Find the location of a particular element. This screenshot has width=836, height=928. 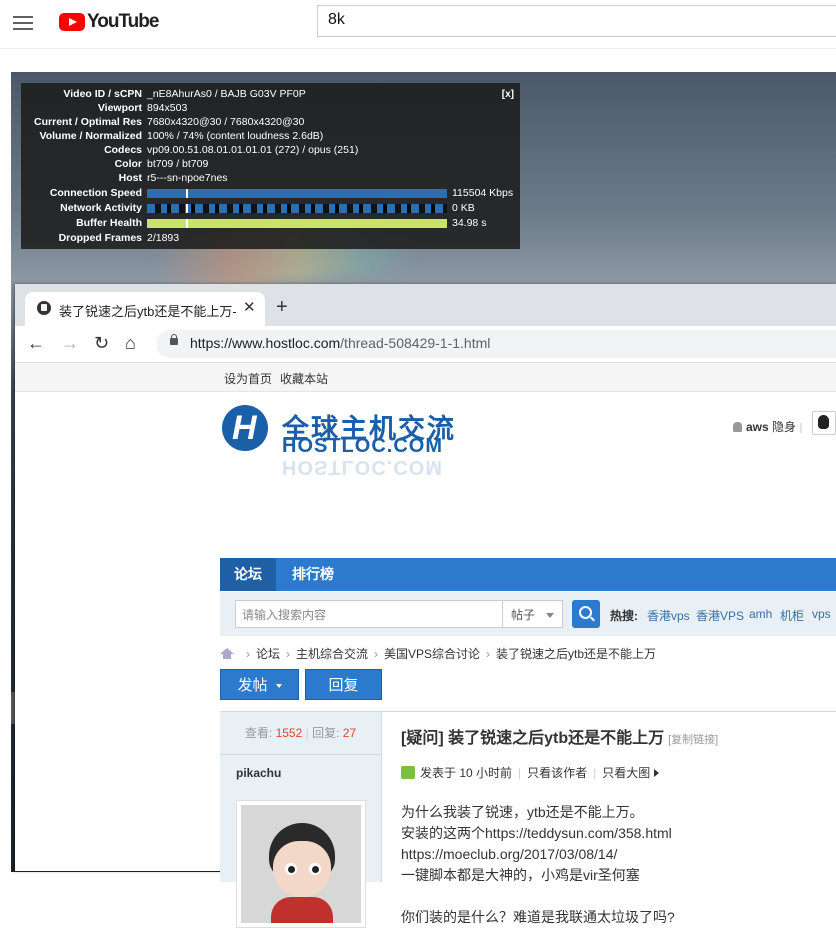

forum-search-input: 请输入搜索内容 is located at coordinates (369, 614).